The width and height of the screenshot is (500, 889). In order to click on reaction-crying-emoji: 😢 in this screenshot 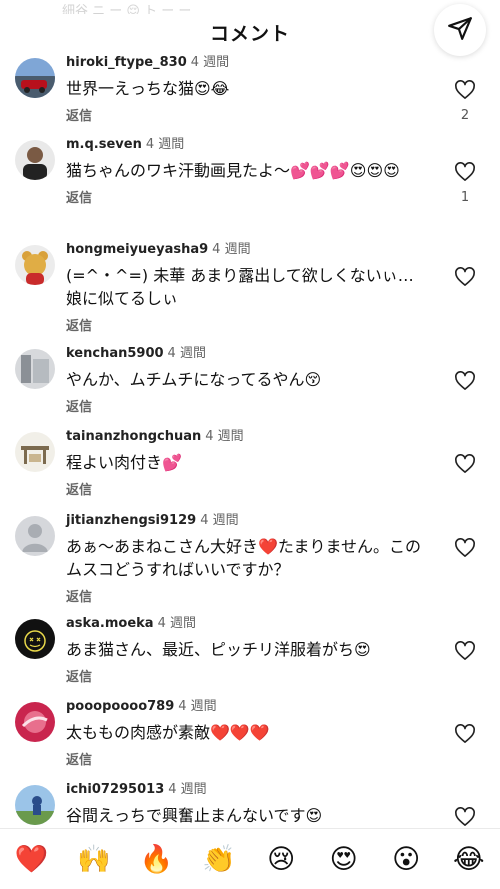, I will do `click(281, 859)`.